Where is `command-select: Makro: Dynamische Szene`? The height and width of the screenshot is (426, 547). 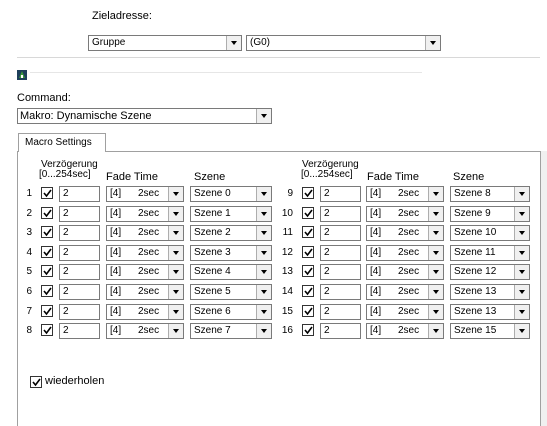 command-select: Makro: Dynamische Szene is located at coordinates (144, 116).